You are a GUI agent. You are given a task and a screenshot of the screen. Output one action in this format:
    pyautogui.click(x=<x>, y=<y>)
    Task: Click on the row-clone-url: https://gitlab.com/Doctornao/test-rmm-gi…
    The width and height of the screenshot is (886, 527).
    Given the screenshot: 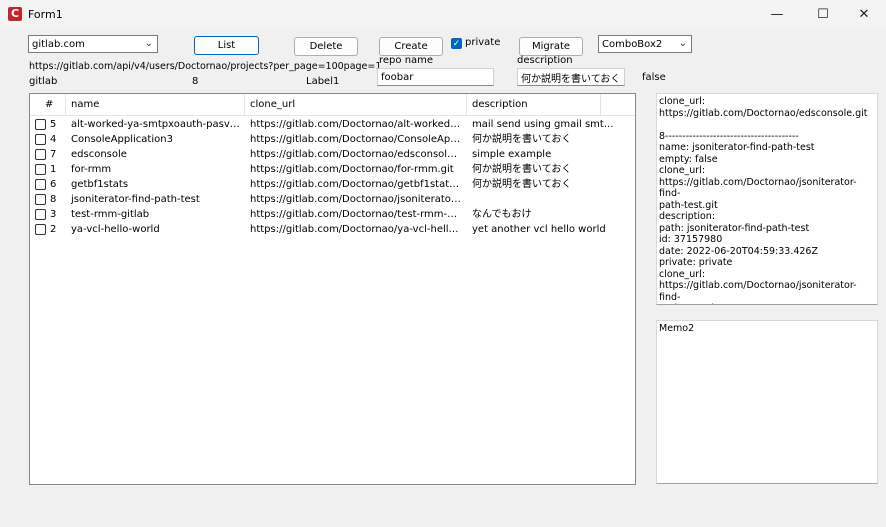 What is the action you would take?
    pyautogui.click(x=356, y=214)
    